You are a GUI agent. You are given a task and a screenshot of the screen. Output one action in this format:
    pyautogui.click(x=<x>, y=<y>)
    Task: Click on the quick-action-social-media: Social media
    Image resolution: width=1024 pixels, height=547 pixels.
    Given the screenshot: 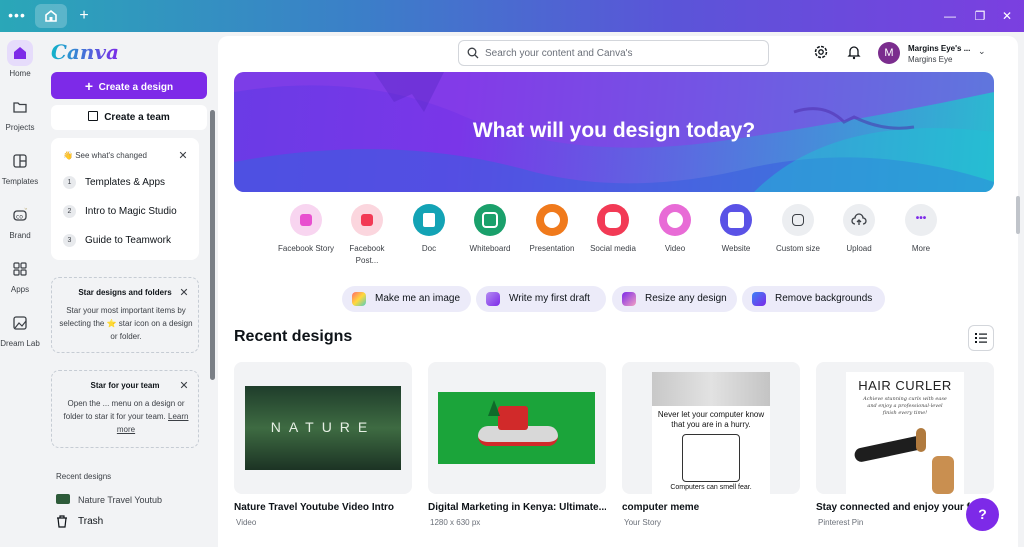 What is the action you would take?
    pyautogui.click(x=613, y=239)
    